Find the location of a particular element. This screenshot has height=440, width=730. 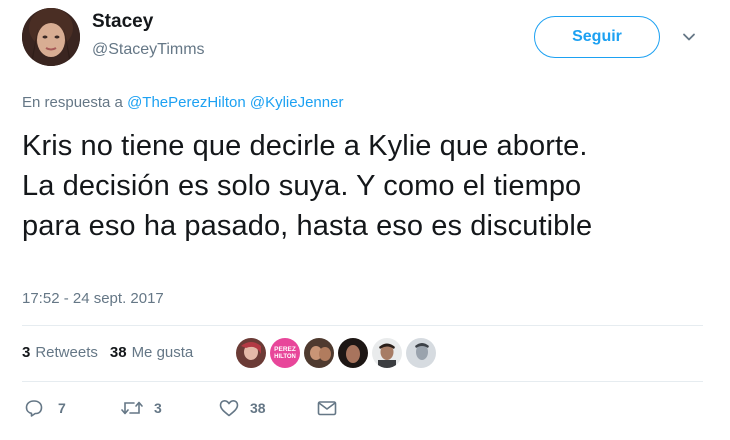

divider-bottom is located at coordinates (362, 381).